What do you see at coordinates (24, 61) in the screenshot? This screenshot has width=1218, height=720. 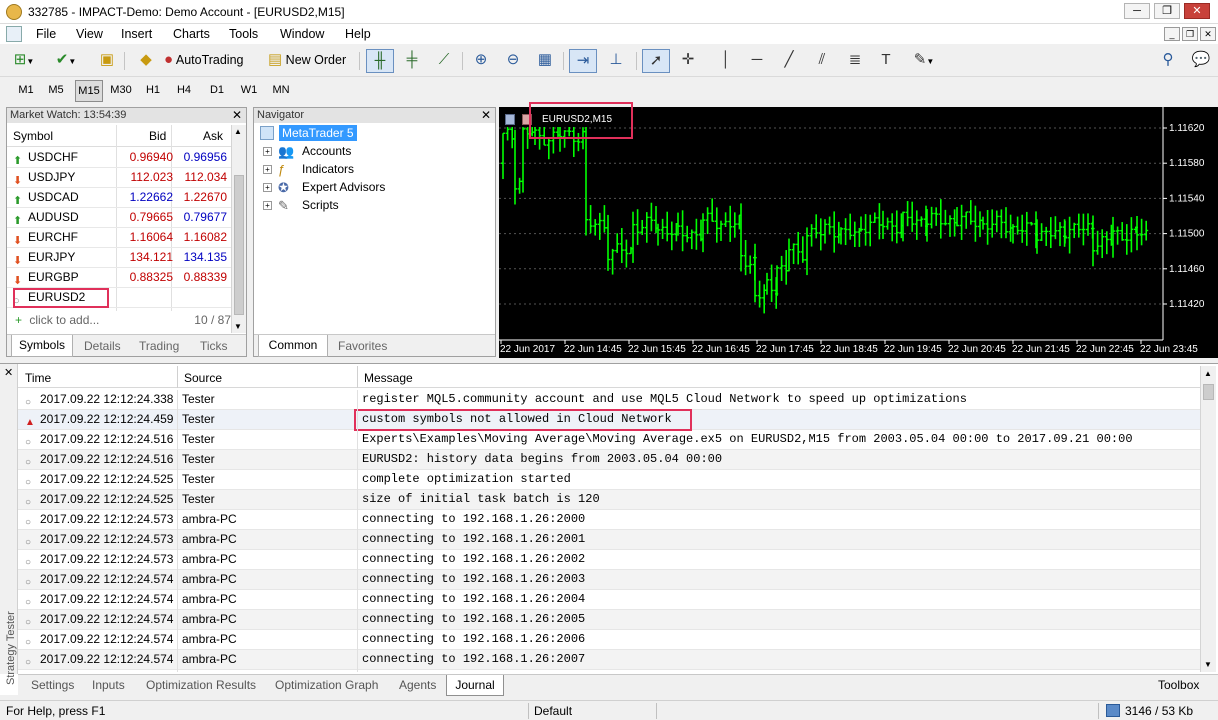 I see `new-chart-icon: ⊞▼` at bounding box center [24, 61].